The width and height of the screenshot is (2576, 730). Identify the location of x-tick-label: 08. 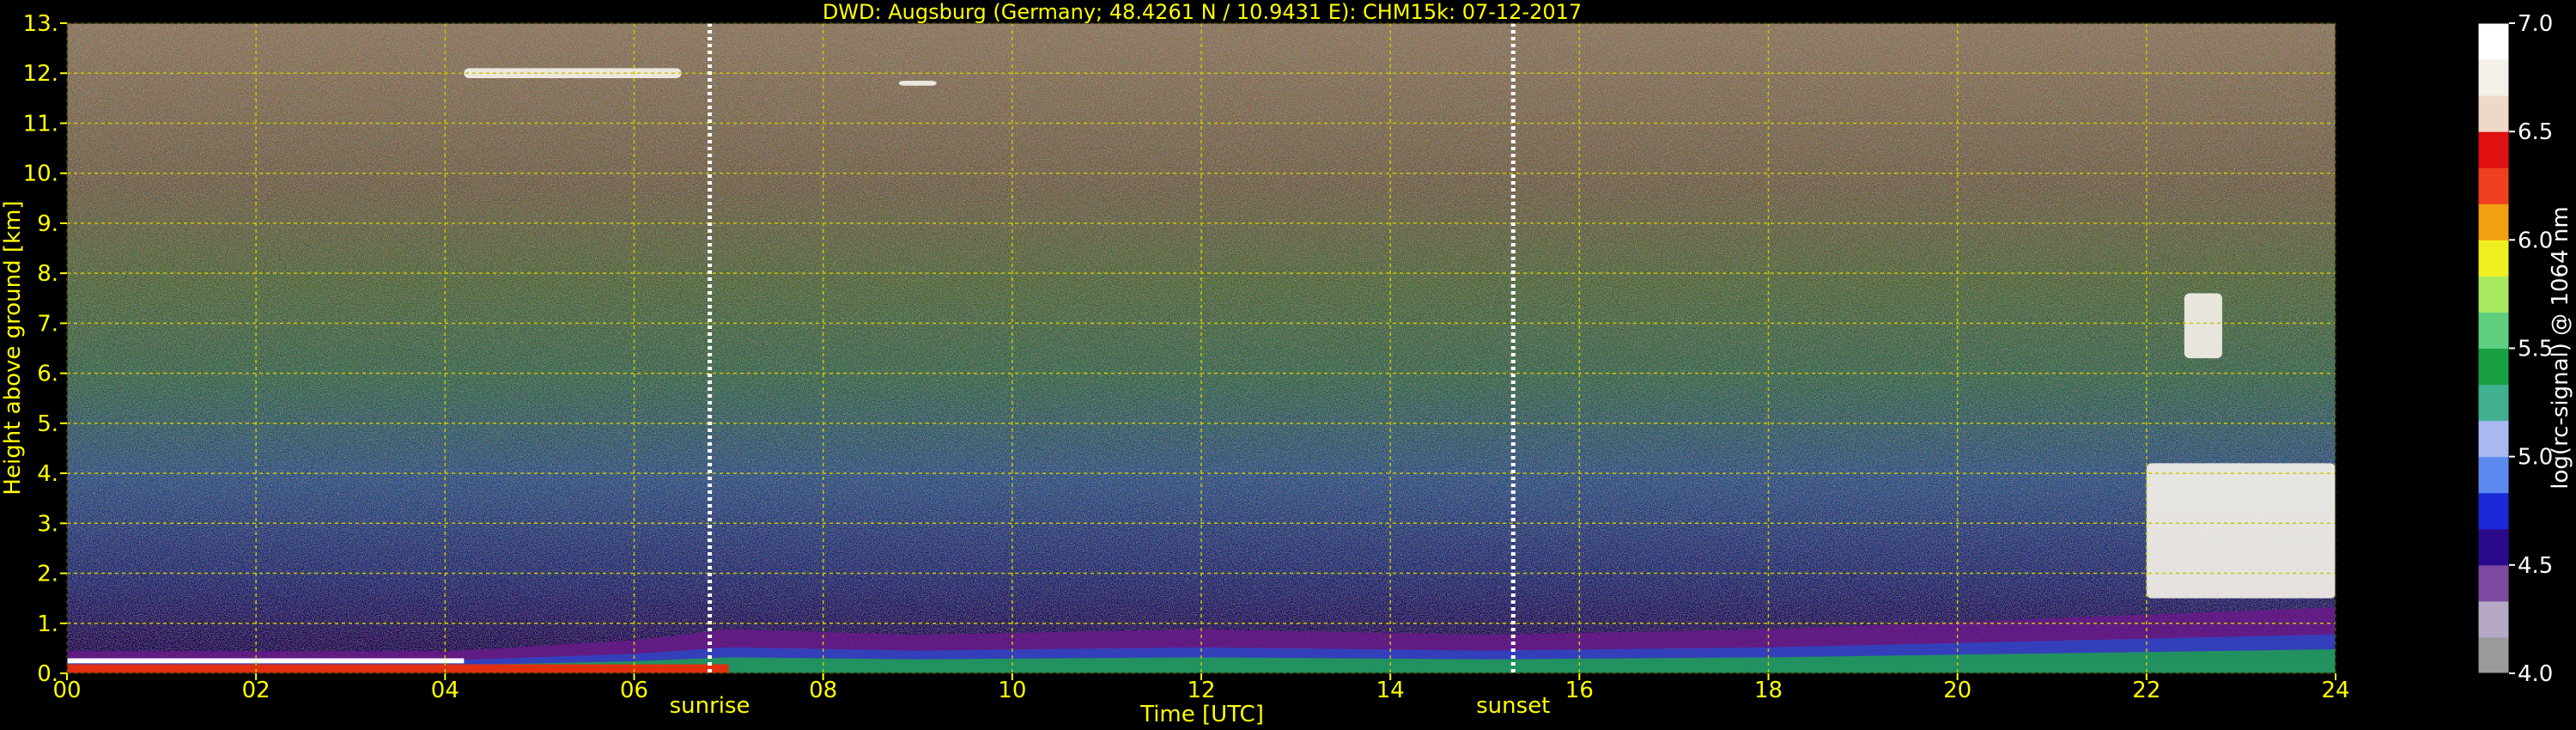
(823, 690).